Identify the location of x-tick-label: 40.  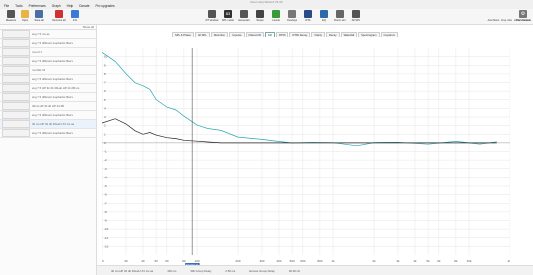
(143, 261).